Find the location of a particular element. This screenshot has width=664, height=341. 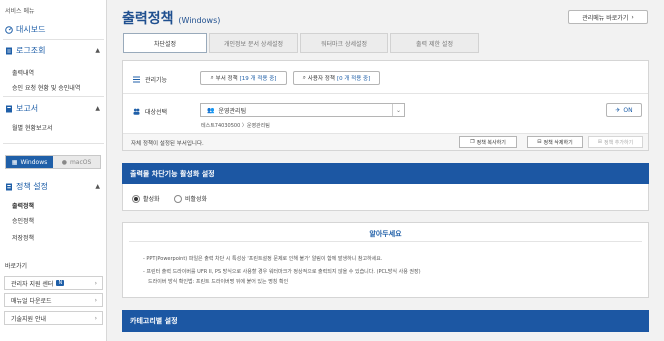

sidebar-item-dashboard: 대시보드 is located at coordinates (25, 29).